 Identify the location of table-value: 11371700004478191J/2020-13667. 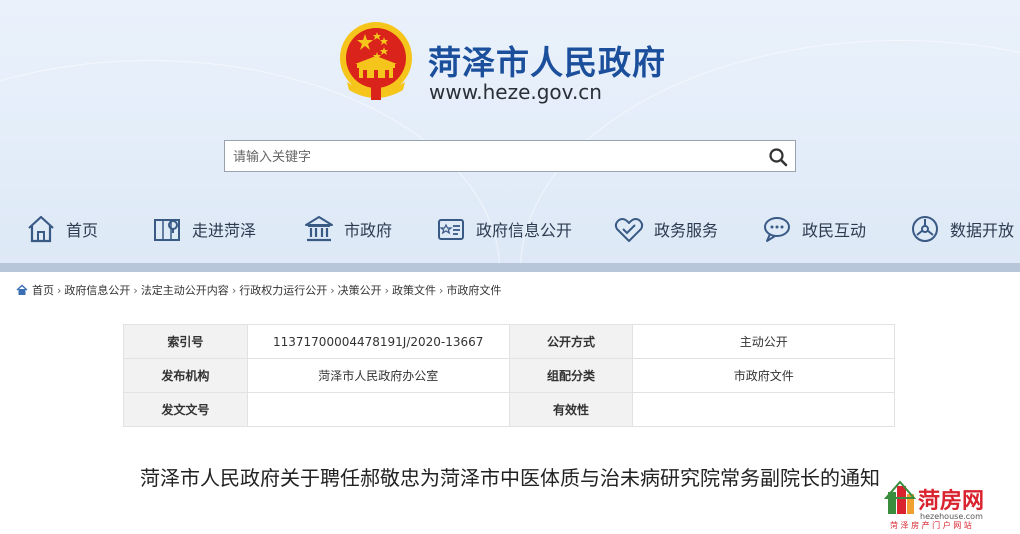
(378, 341).